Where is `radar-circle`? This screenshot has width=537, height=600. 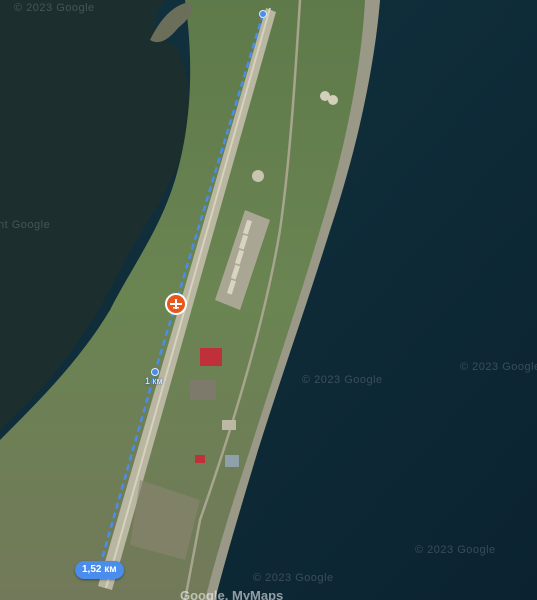
radar-circle is located at coordinates (258, 176).